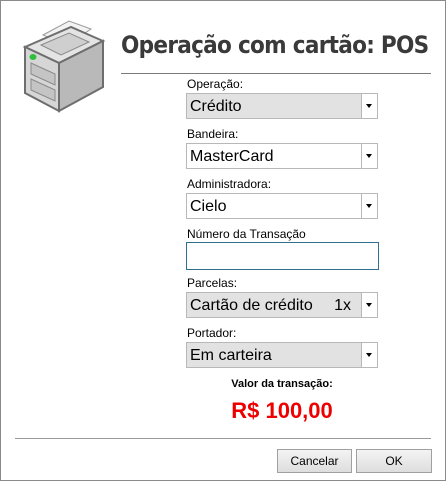 This screenshot has height=481, width=446. Describe the element at coordinates (282, 384) in the screenshot. I see `valor-transacao-label: Valor da transação:` at that location.